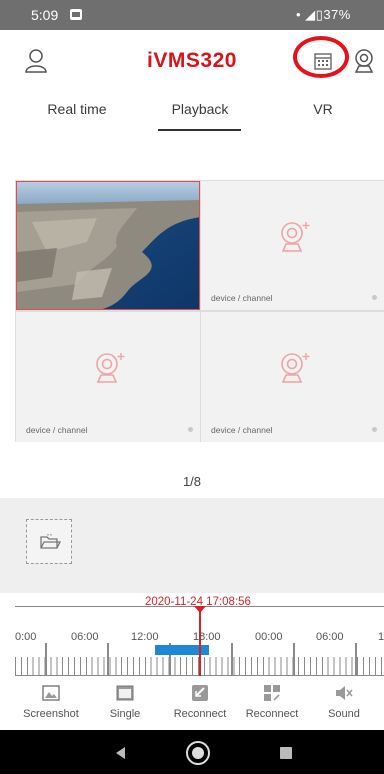  What do you see at coordinates (120, 753) in the screenshot?
I see `back-icon` at bounding box center [120, 753].